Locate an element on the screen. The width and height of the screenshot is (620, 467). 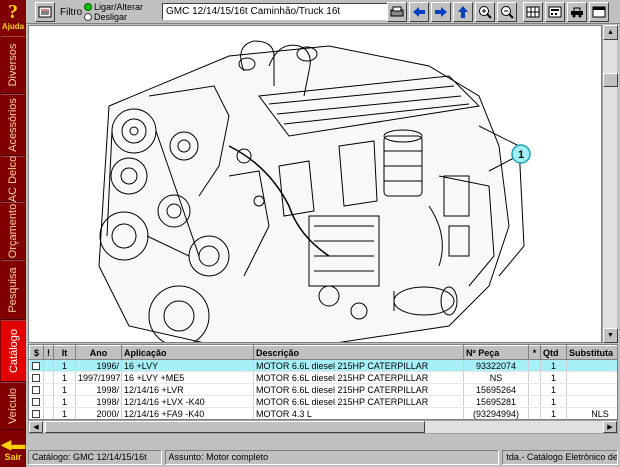
col-qty: Qtd is located at coordinates (553, 352).